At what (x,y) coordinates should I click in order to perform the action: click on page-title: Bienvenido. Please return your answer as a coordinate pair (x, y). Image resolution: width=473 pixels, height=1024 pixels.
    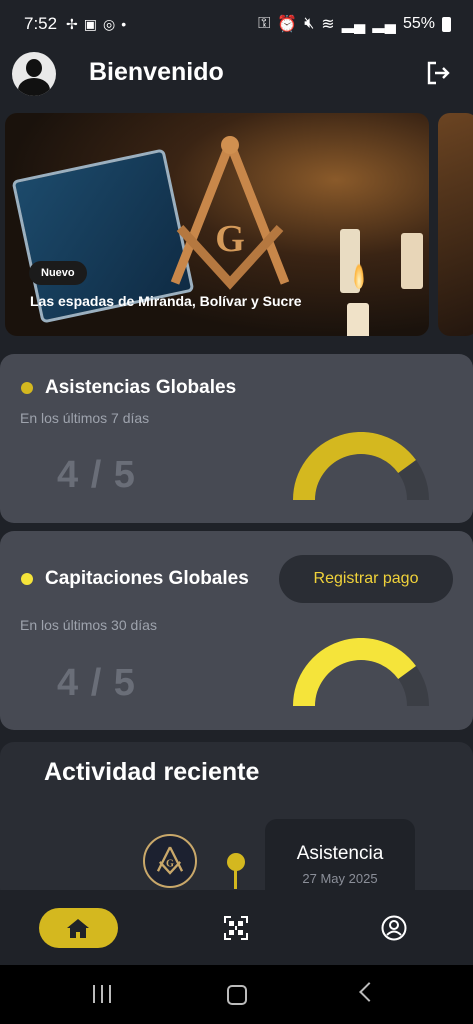
    Looking at the image, I should click on (156, 72).